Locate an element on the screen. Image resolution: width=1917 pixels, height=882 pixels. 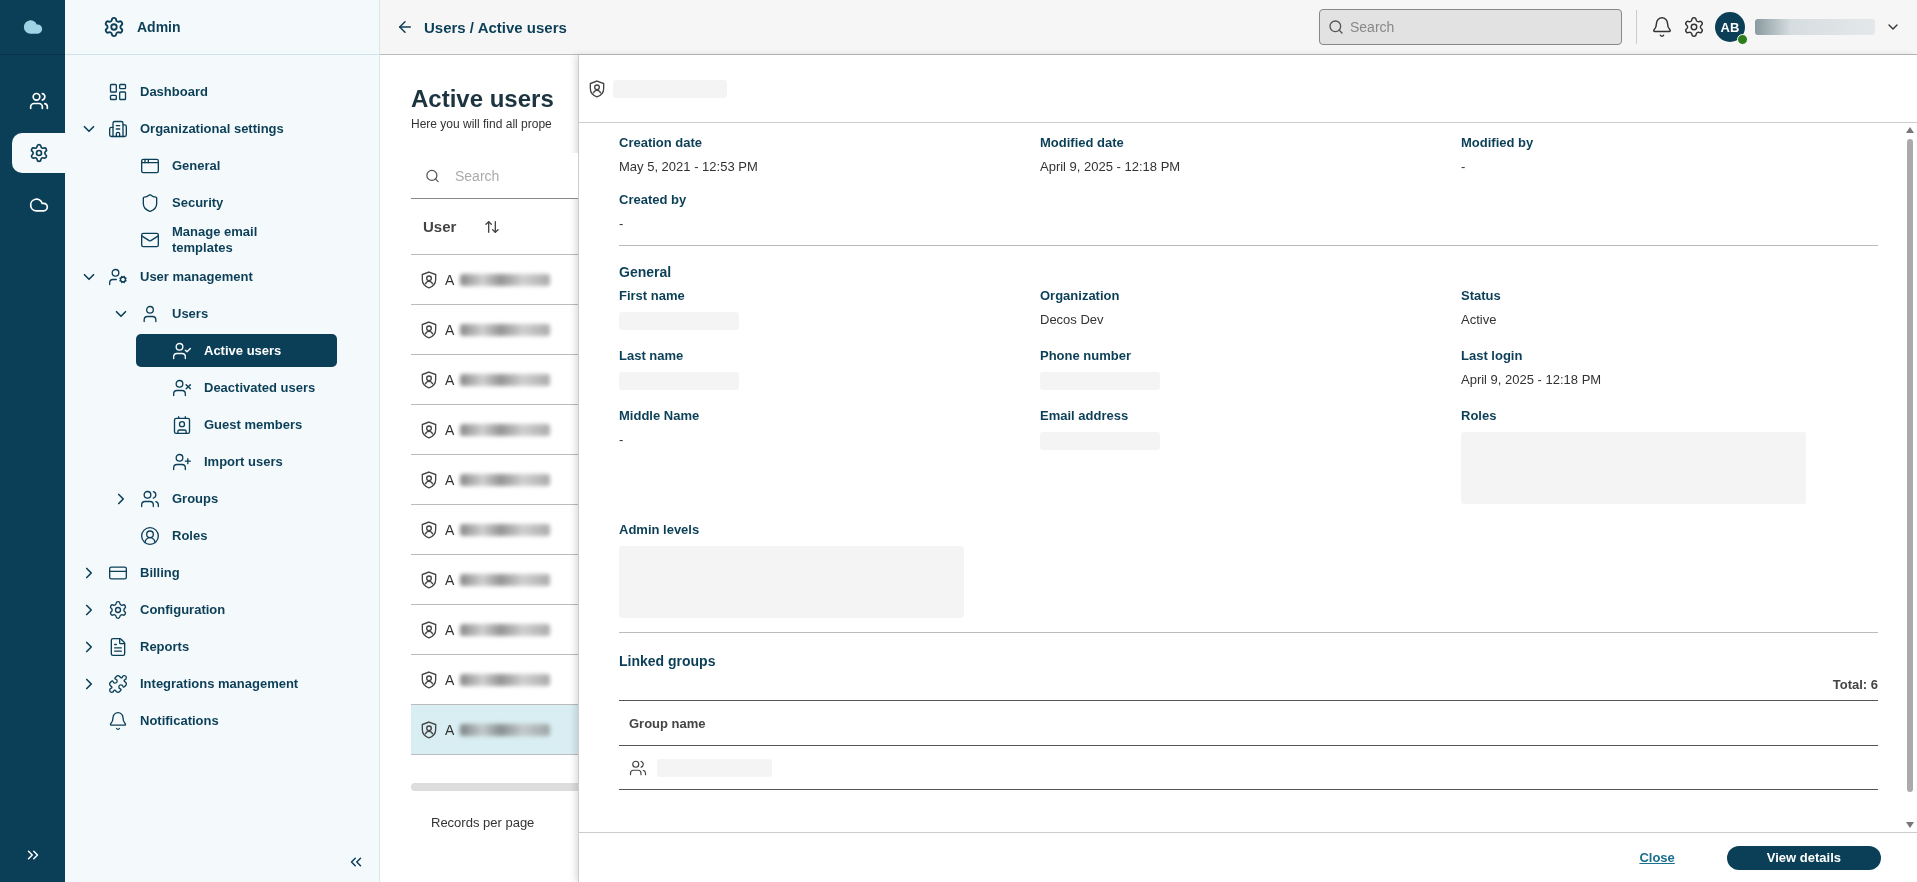
building-icon is located at coordinates (118, 128).